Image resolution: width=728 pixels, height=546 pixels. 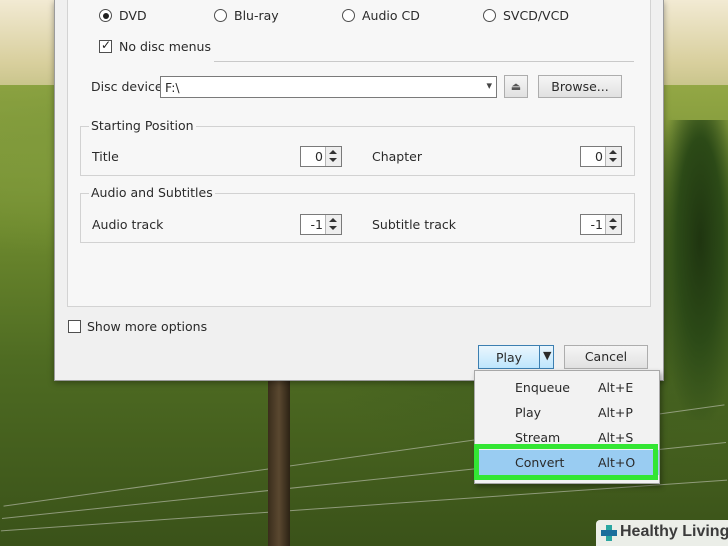 I want to click on menu-item-enqueue: Enqueue Alt+E, so click(x=567, y=387).